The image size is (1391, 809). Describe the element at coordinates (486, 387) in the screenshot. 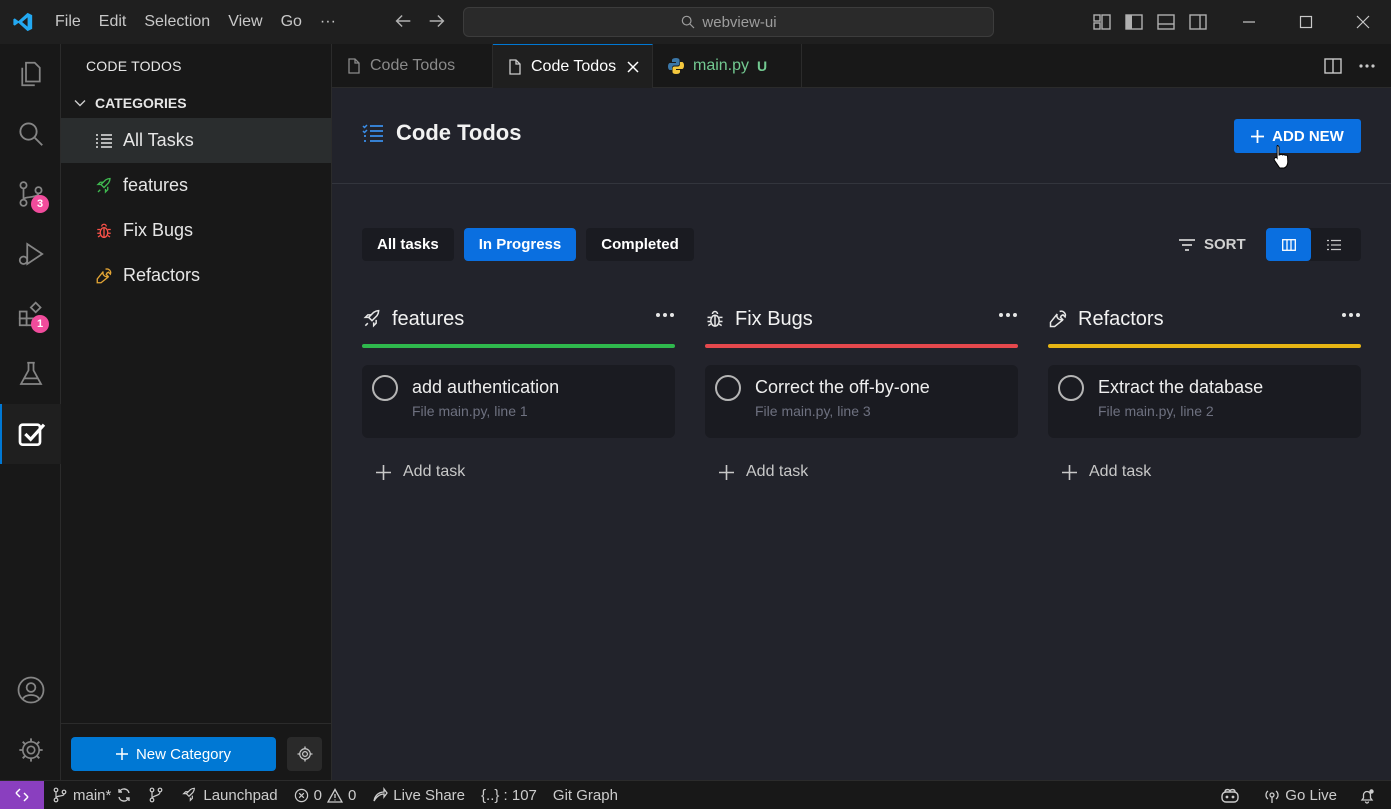

I see `task-title: add authentication` at that location.